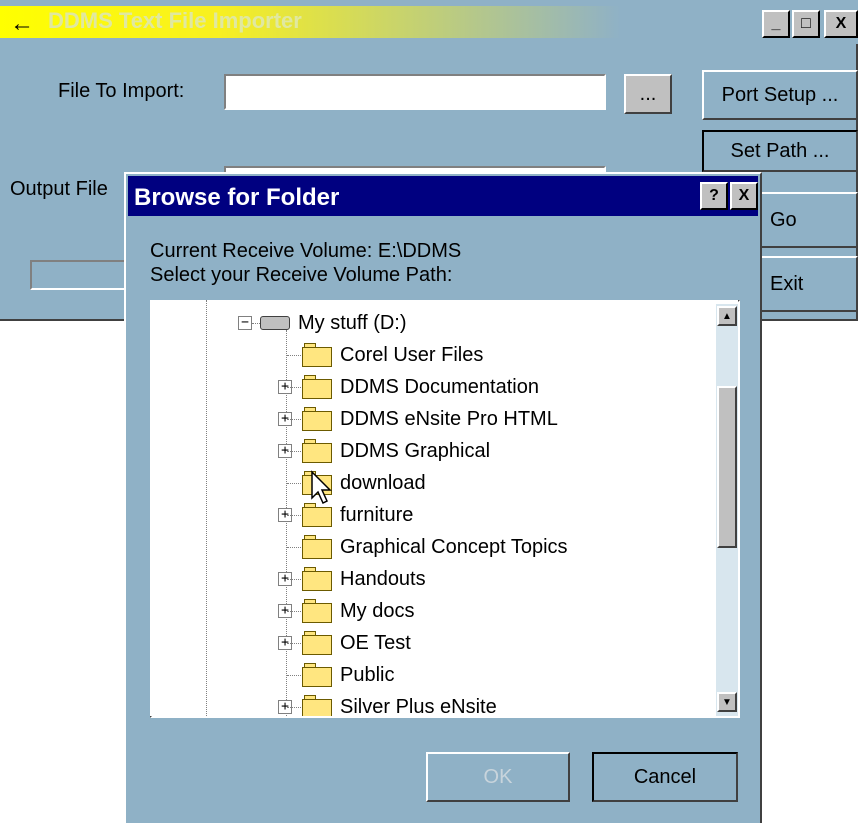 The width and height of the screenshot is (858, 823). What do you see at coordinates (78, 275) in the screenshot?
I see `progress-bar` at bounding box center [78, 275].